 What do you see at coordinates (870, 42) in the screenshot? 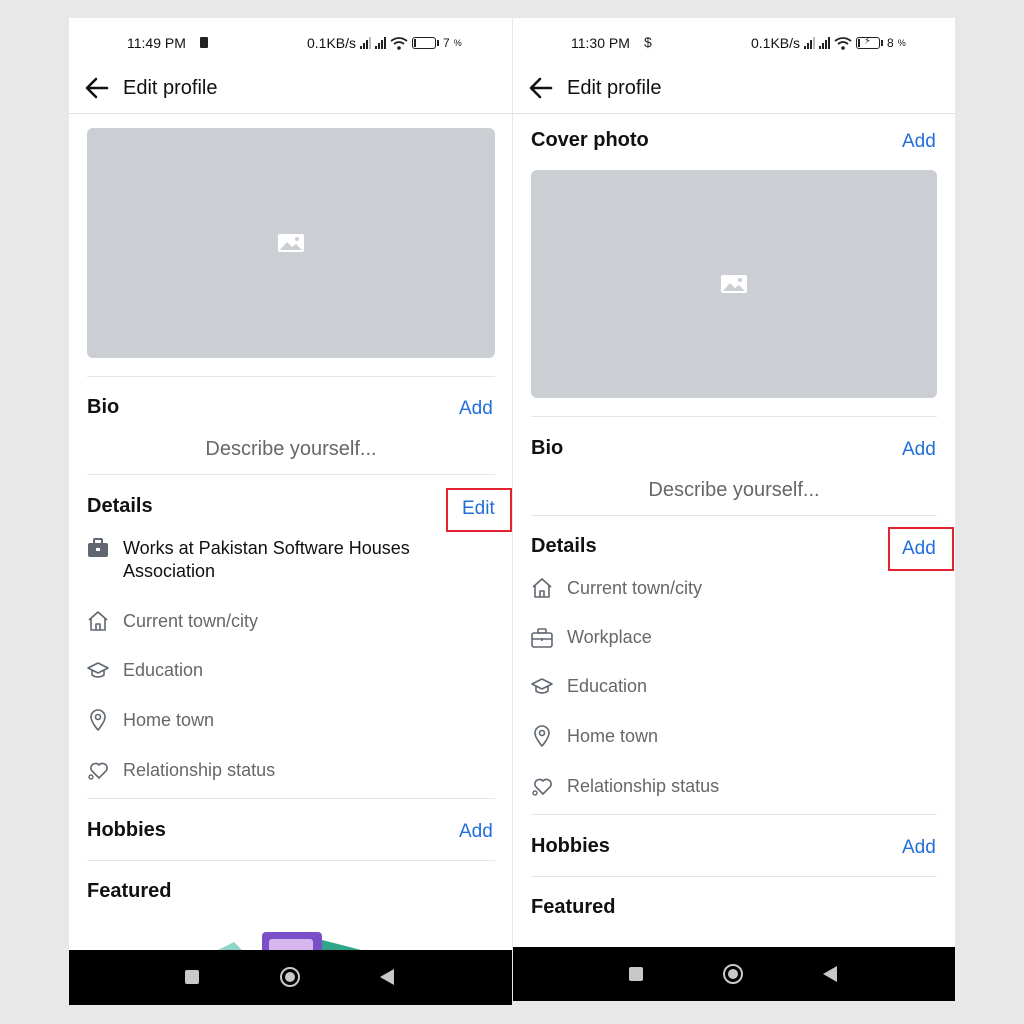
I see `battery-charging-icon: ⚡` at bounding box center [870, 42].